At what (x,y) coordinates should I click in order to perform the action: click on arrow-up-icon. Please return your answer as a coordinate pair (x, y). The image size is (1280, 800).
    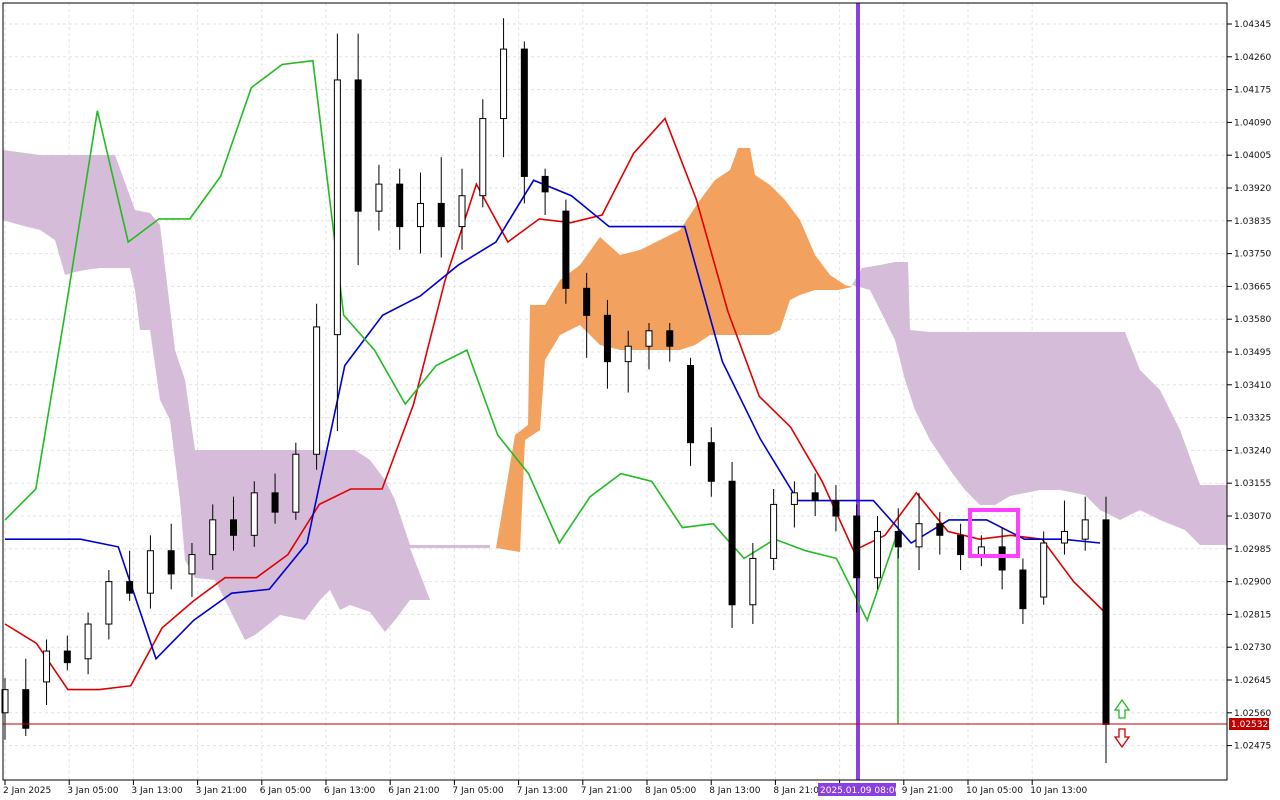
    Looking at the image, I should click on (1122, 708).